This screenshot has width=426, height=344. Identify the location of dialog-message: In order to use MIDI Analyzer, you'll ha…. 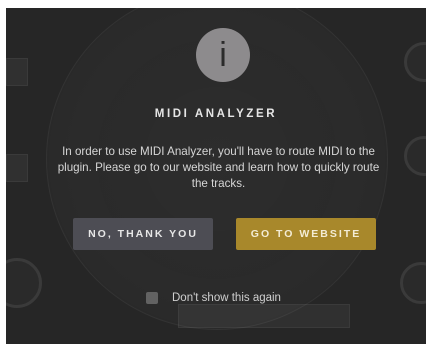
(218, 167).